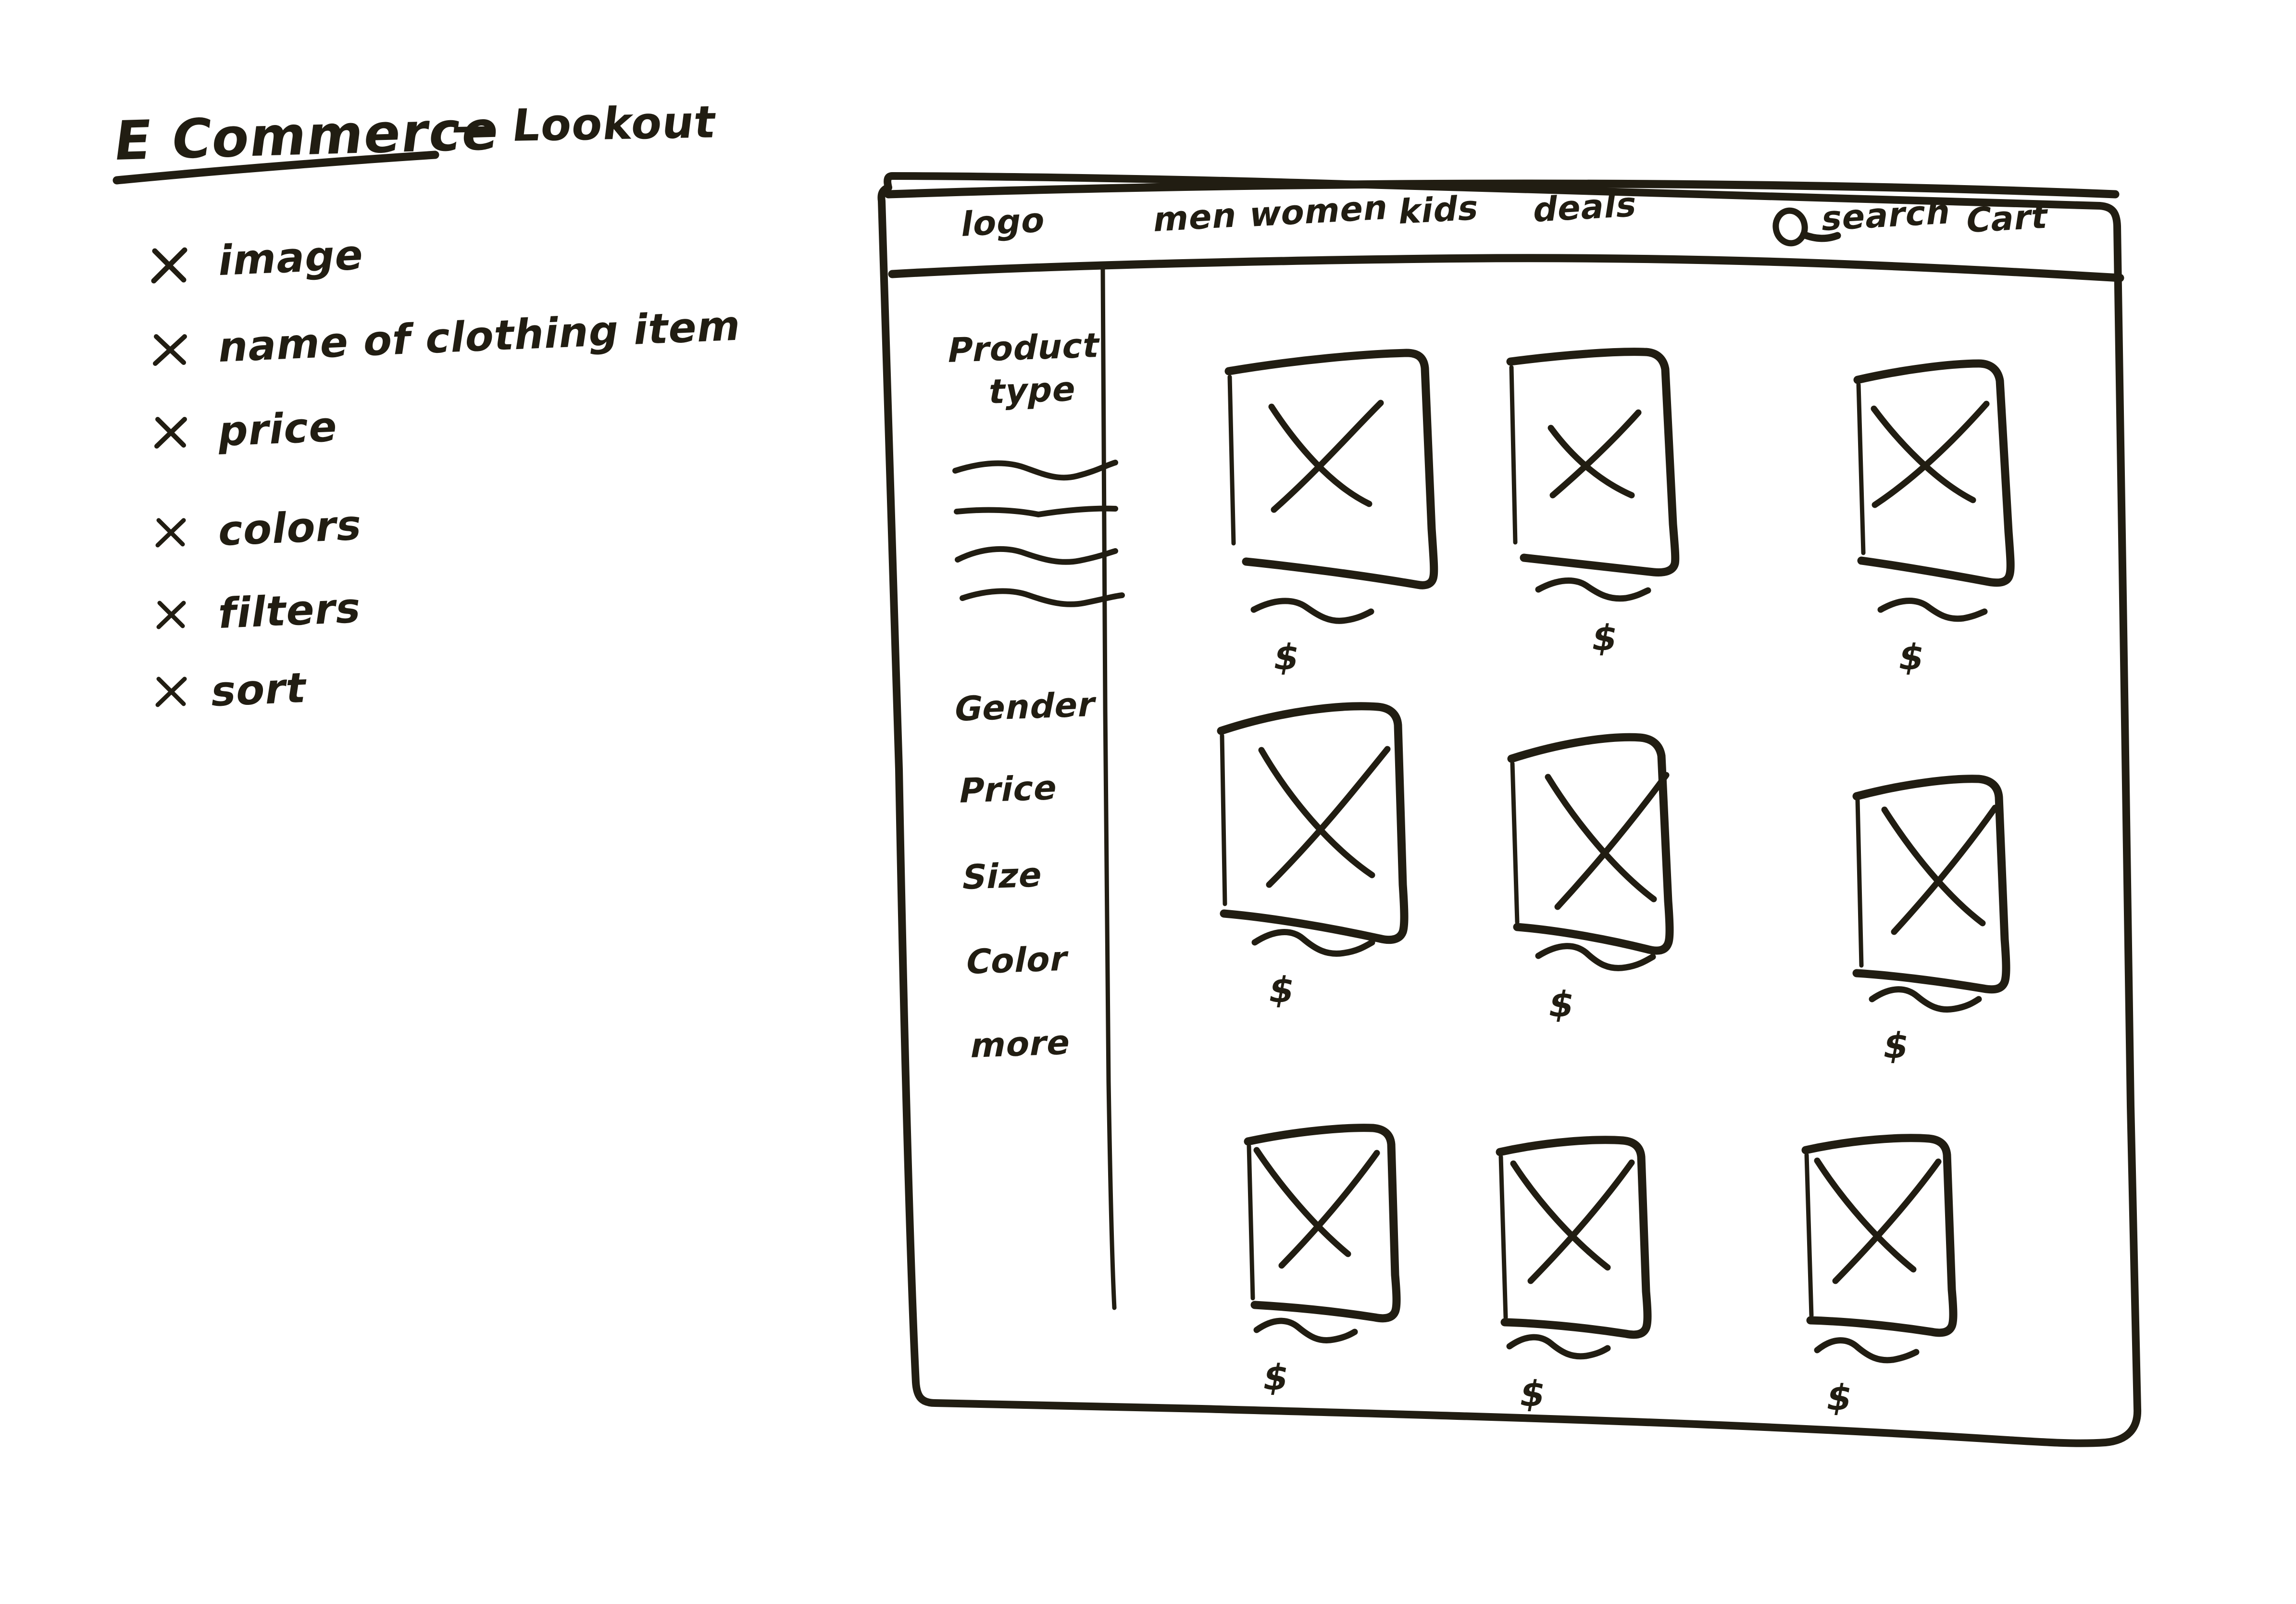 The height and width of the screenshot is (1604, 2296). Describe the element at coordinates (1319, 211) in the screenshot. I see `nav-item-women: women` at that location.